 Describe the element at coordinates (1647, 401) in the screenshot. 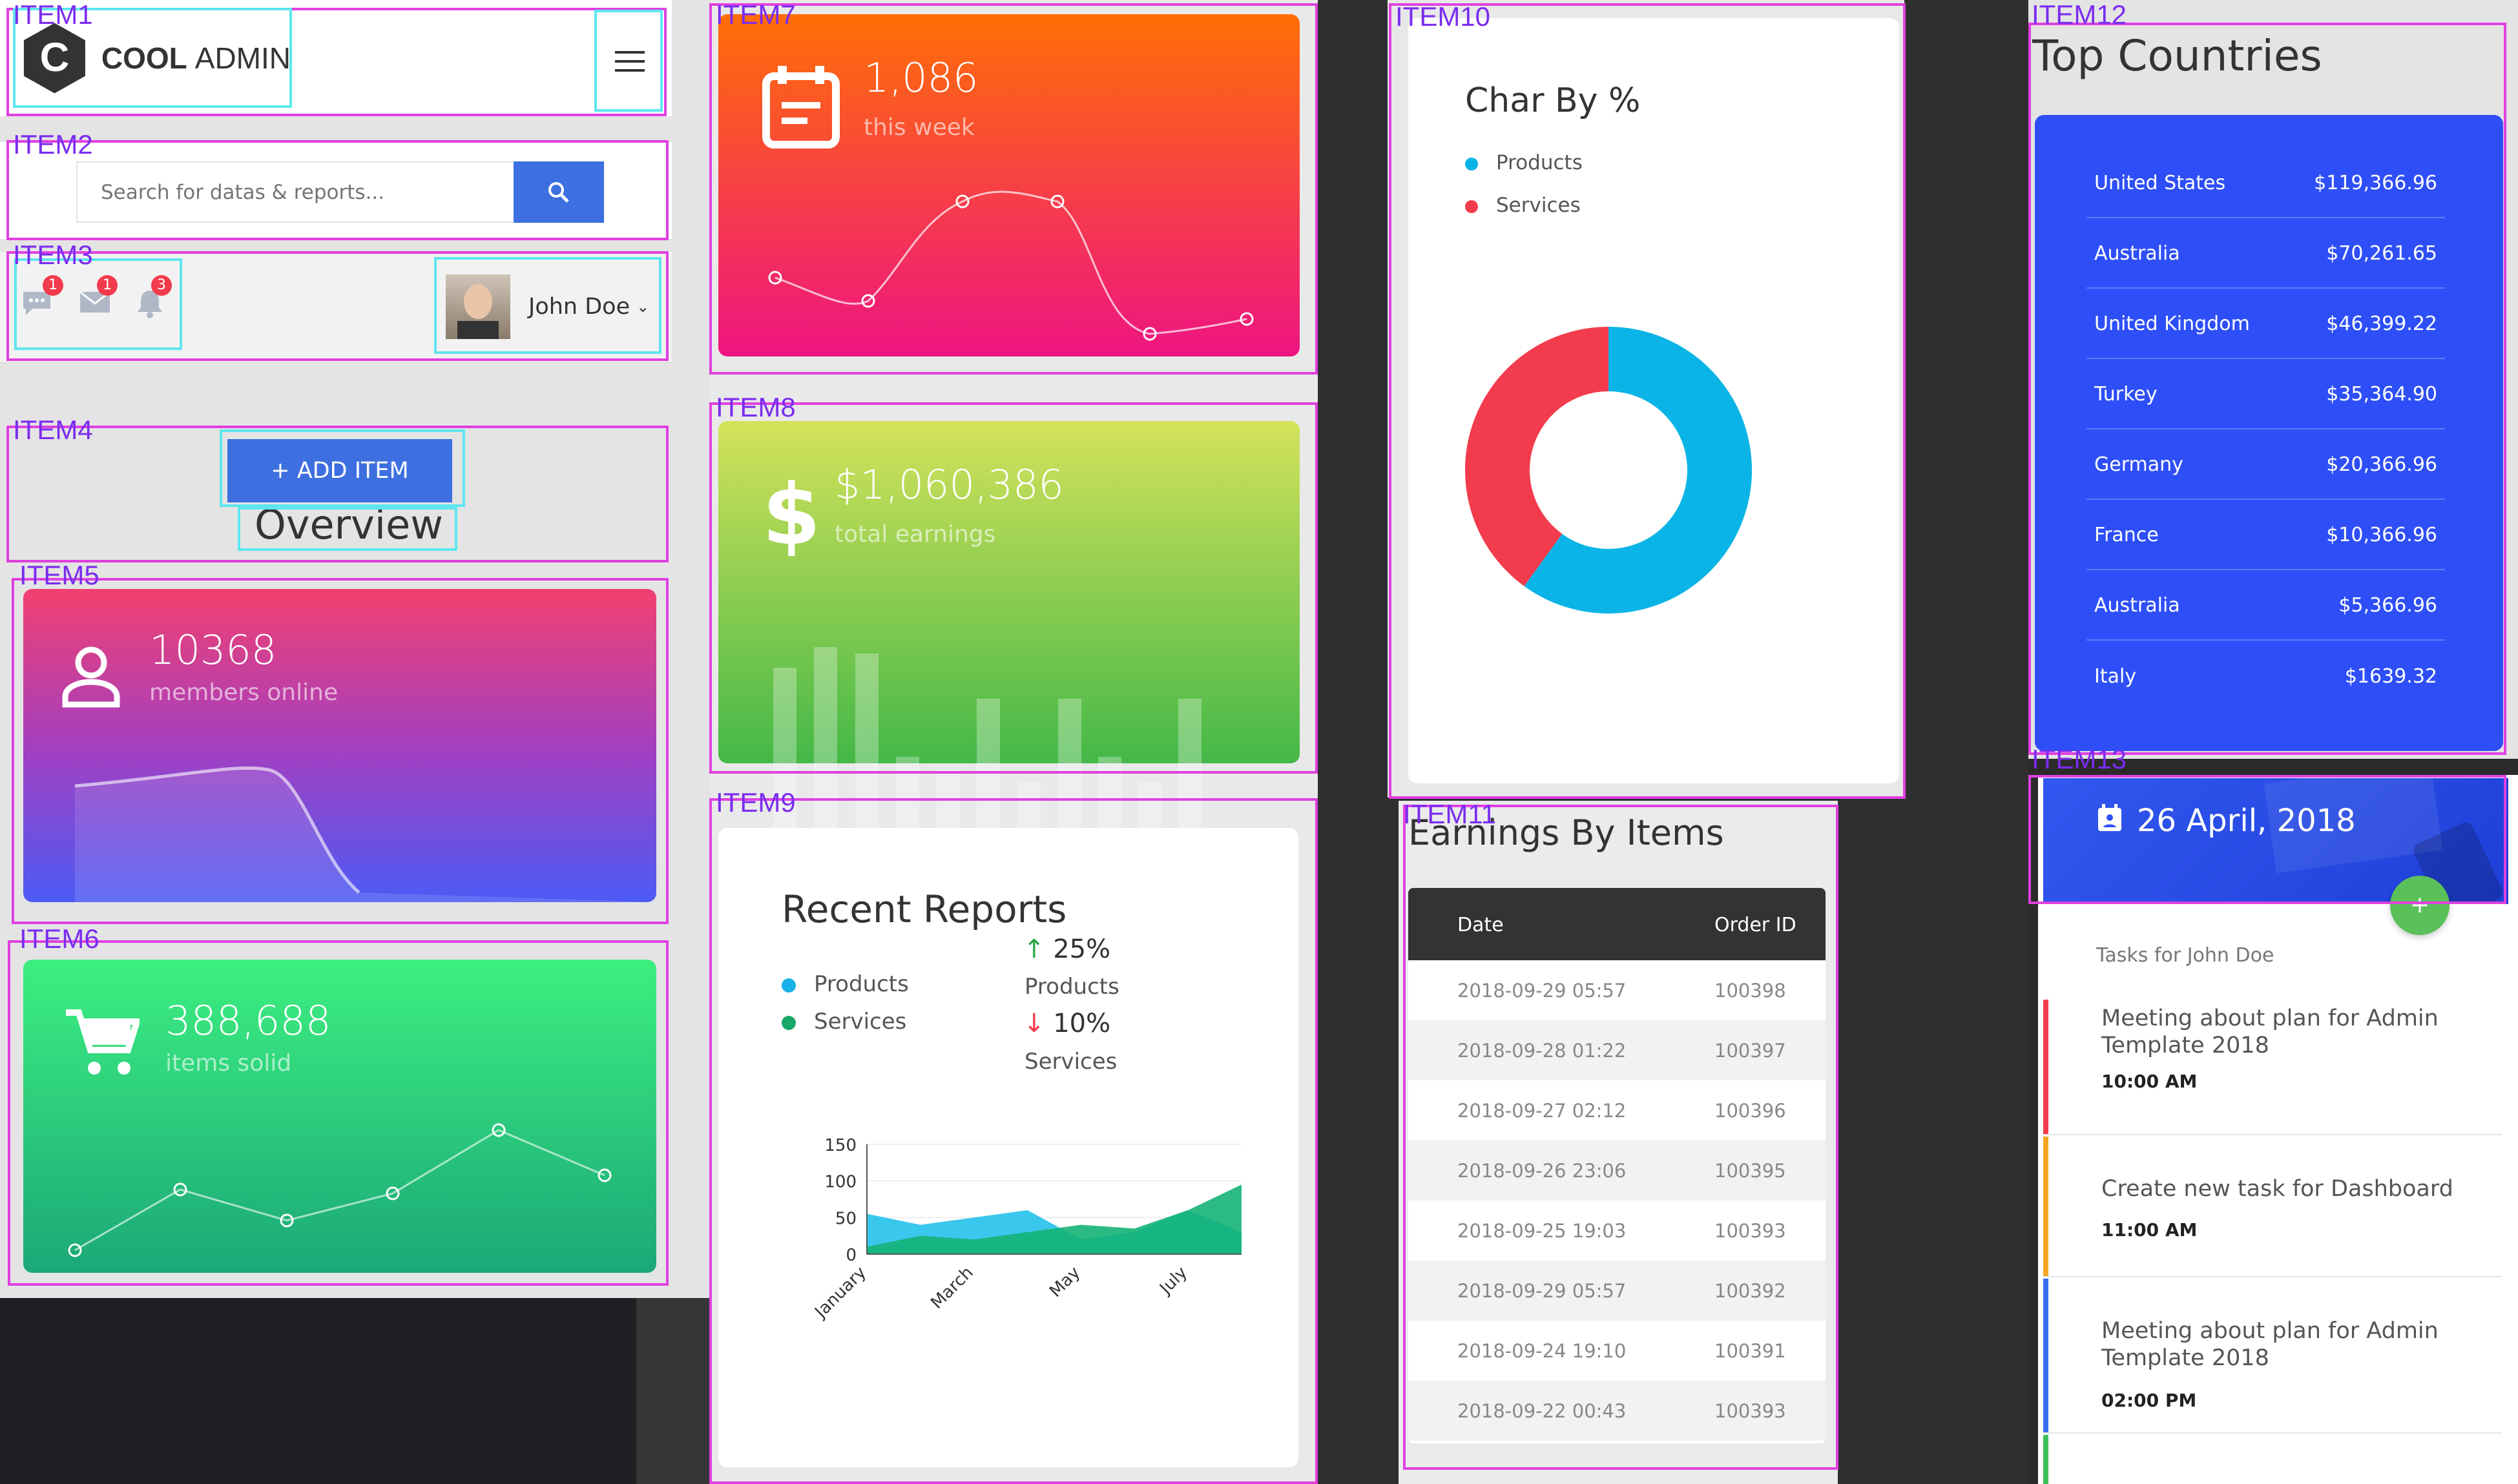

I see `highlight-item10` at that location.